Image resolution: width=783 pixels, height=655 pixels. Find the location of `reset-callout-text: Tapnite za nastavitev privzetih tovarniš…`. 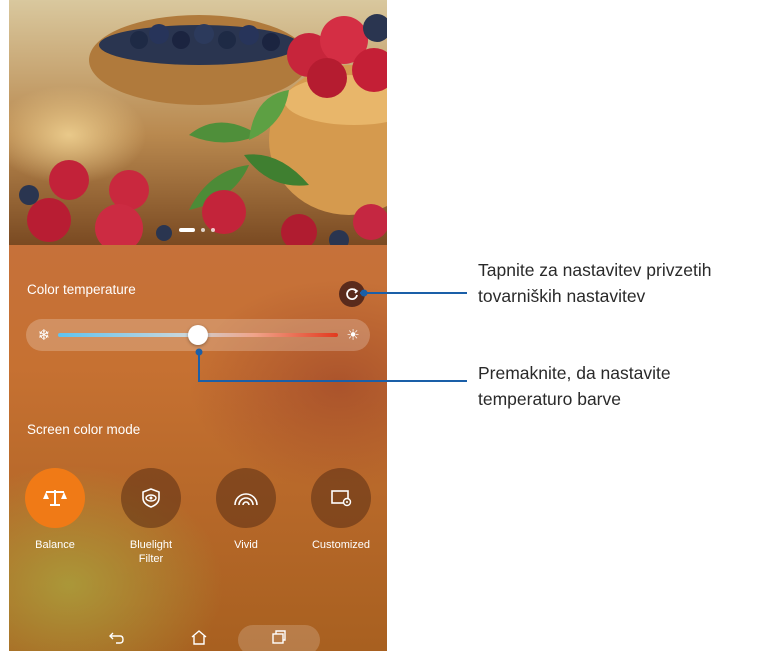

reset-callout-text: Tapnite za nastavitev privzetih tovarniš… is located at coordinates (595, 283).